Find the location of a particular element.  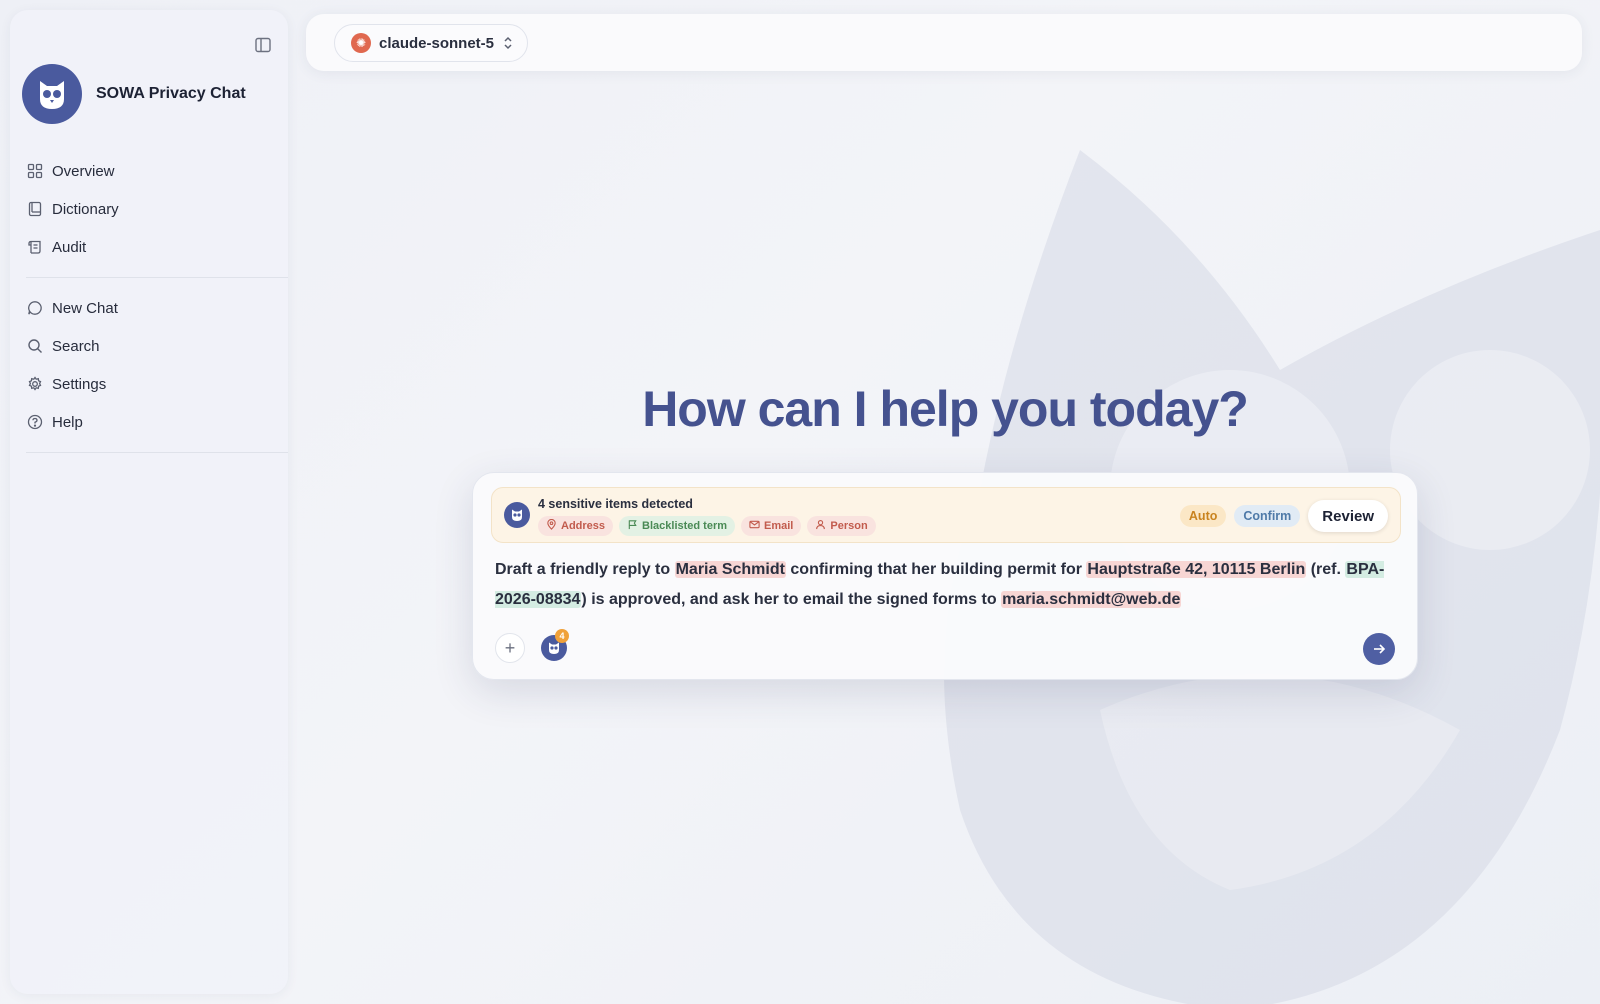

sidebar-item-label: Audit is located at coordinates (69, 247).